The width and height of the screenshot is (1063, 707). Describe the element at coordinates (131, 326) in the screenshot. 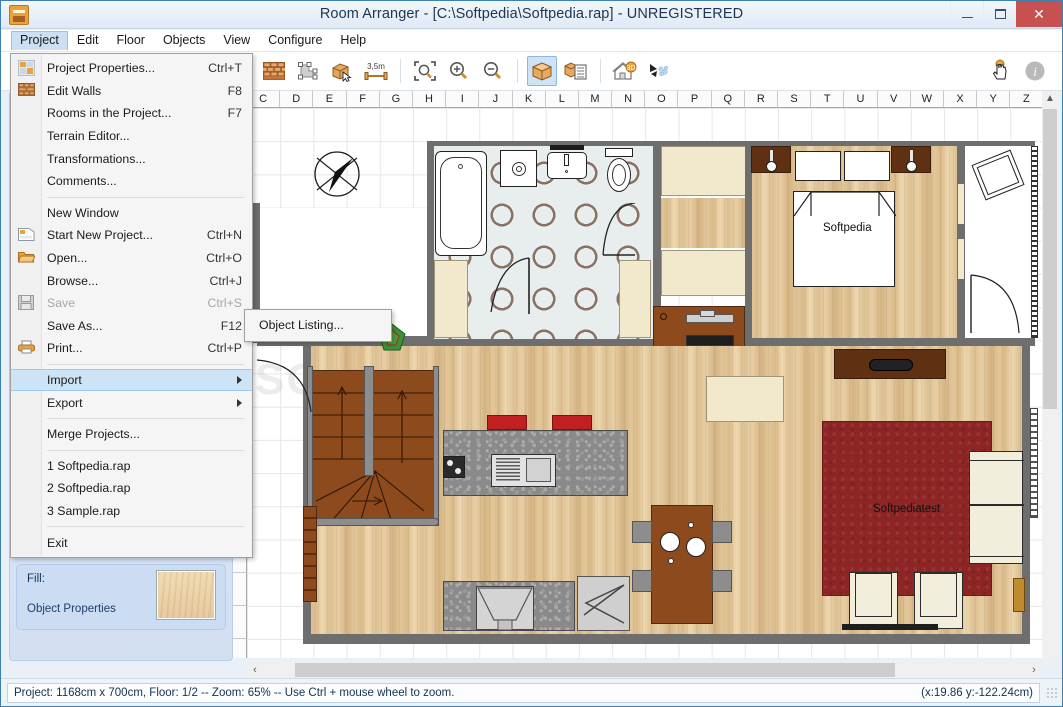

I see `menu-item-save-as: Save As... F12` at that location.